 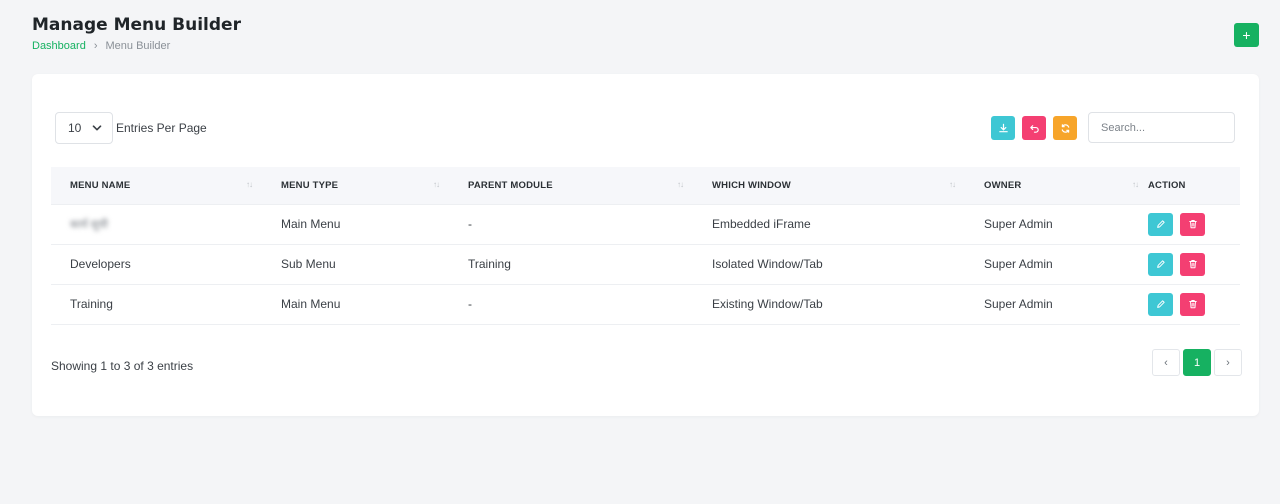 I want to click on pagination-prev-button: ‹, so click(x=1166, y=362).